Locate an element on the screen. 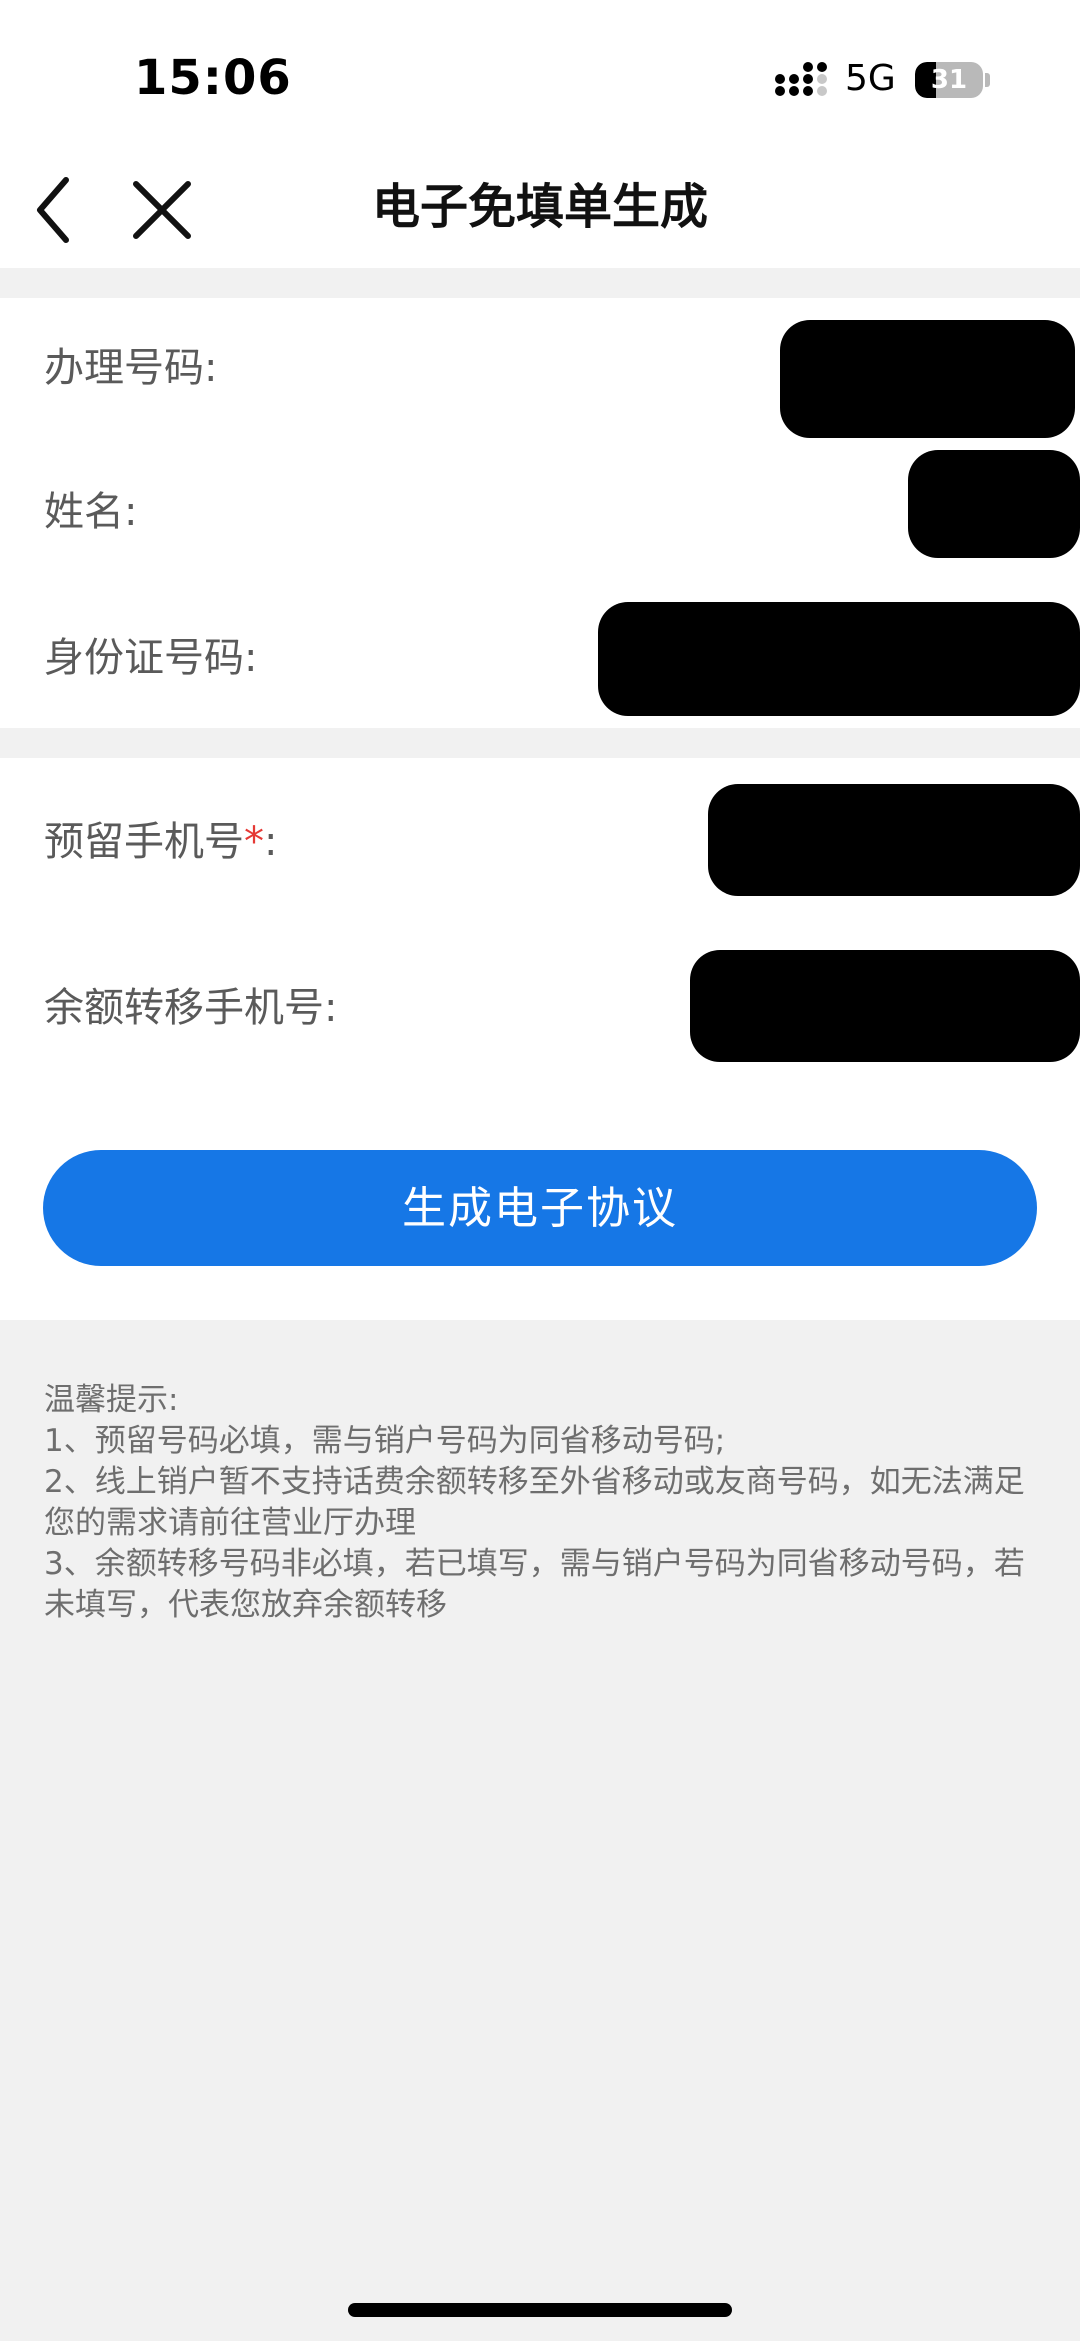 The image size is (1080, 2341). battery-icon: 31 is located at coordinates (949, 80).